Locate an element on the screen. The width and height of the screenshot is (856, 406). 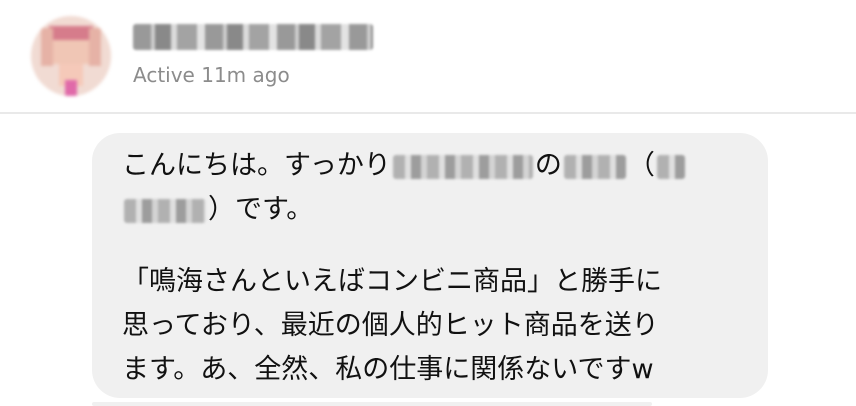
contact-name-redacted is located at coordinates (253, 37).